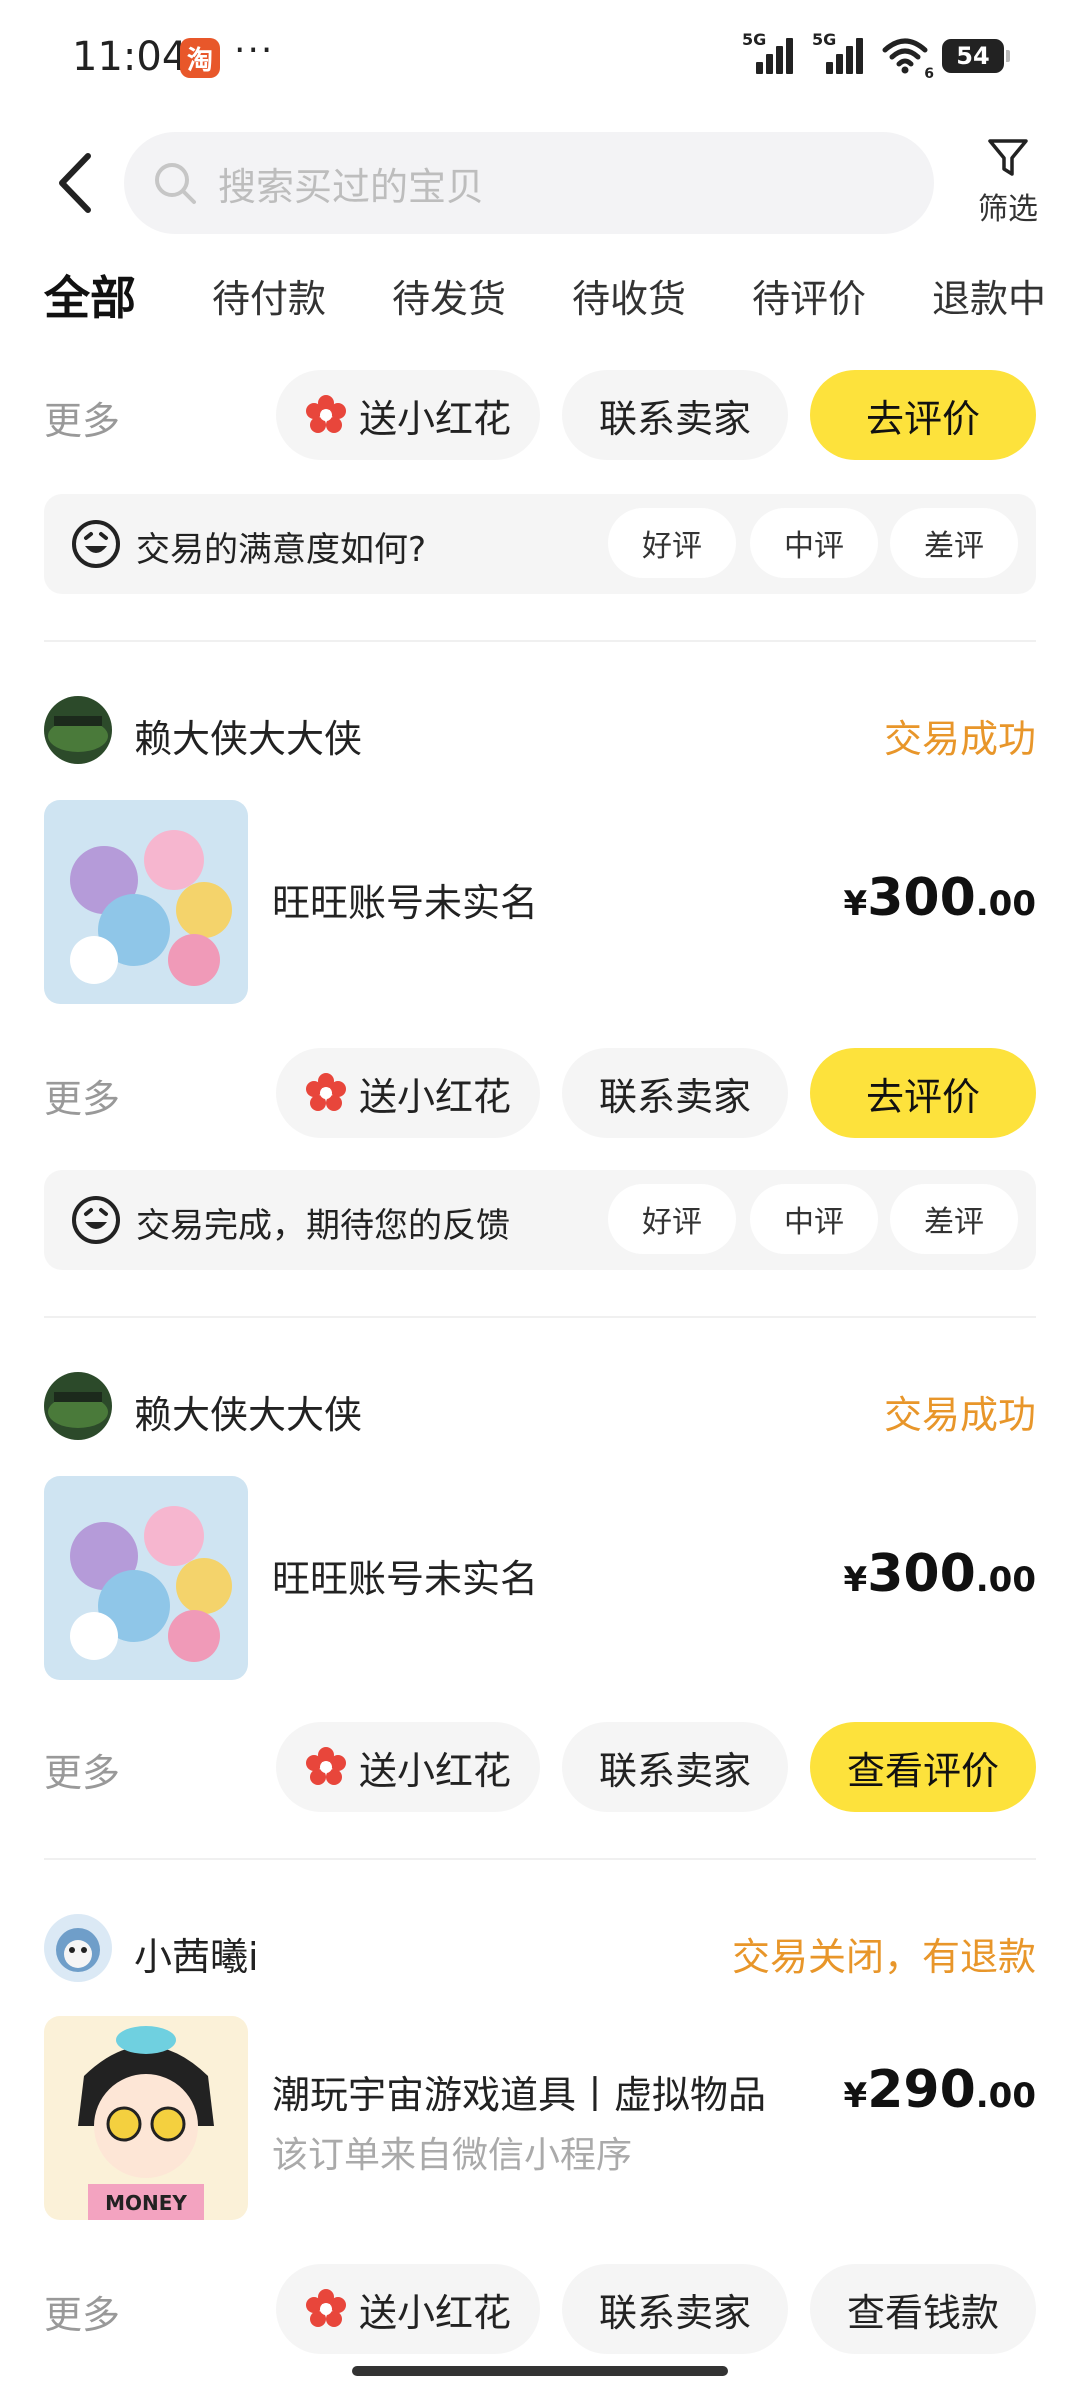  I want to click on tab-refunding: 退款中, so click(989, 295).